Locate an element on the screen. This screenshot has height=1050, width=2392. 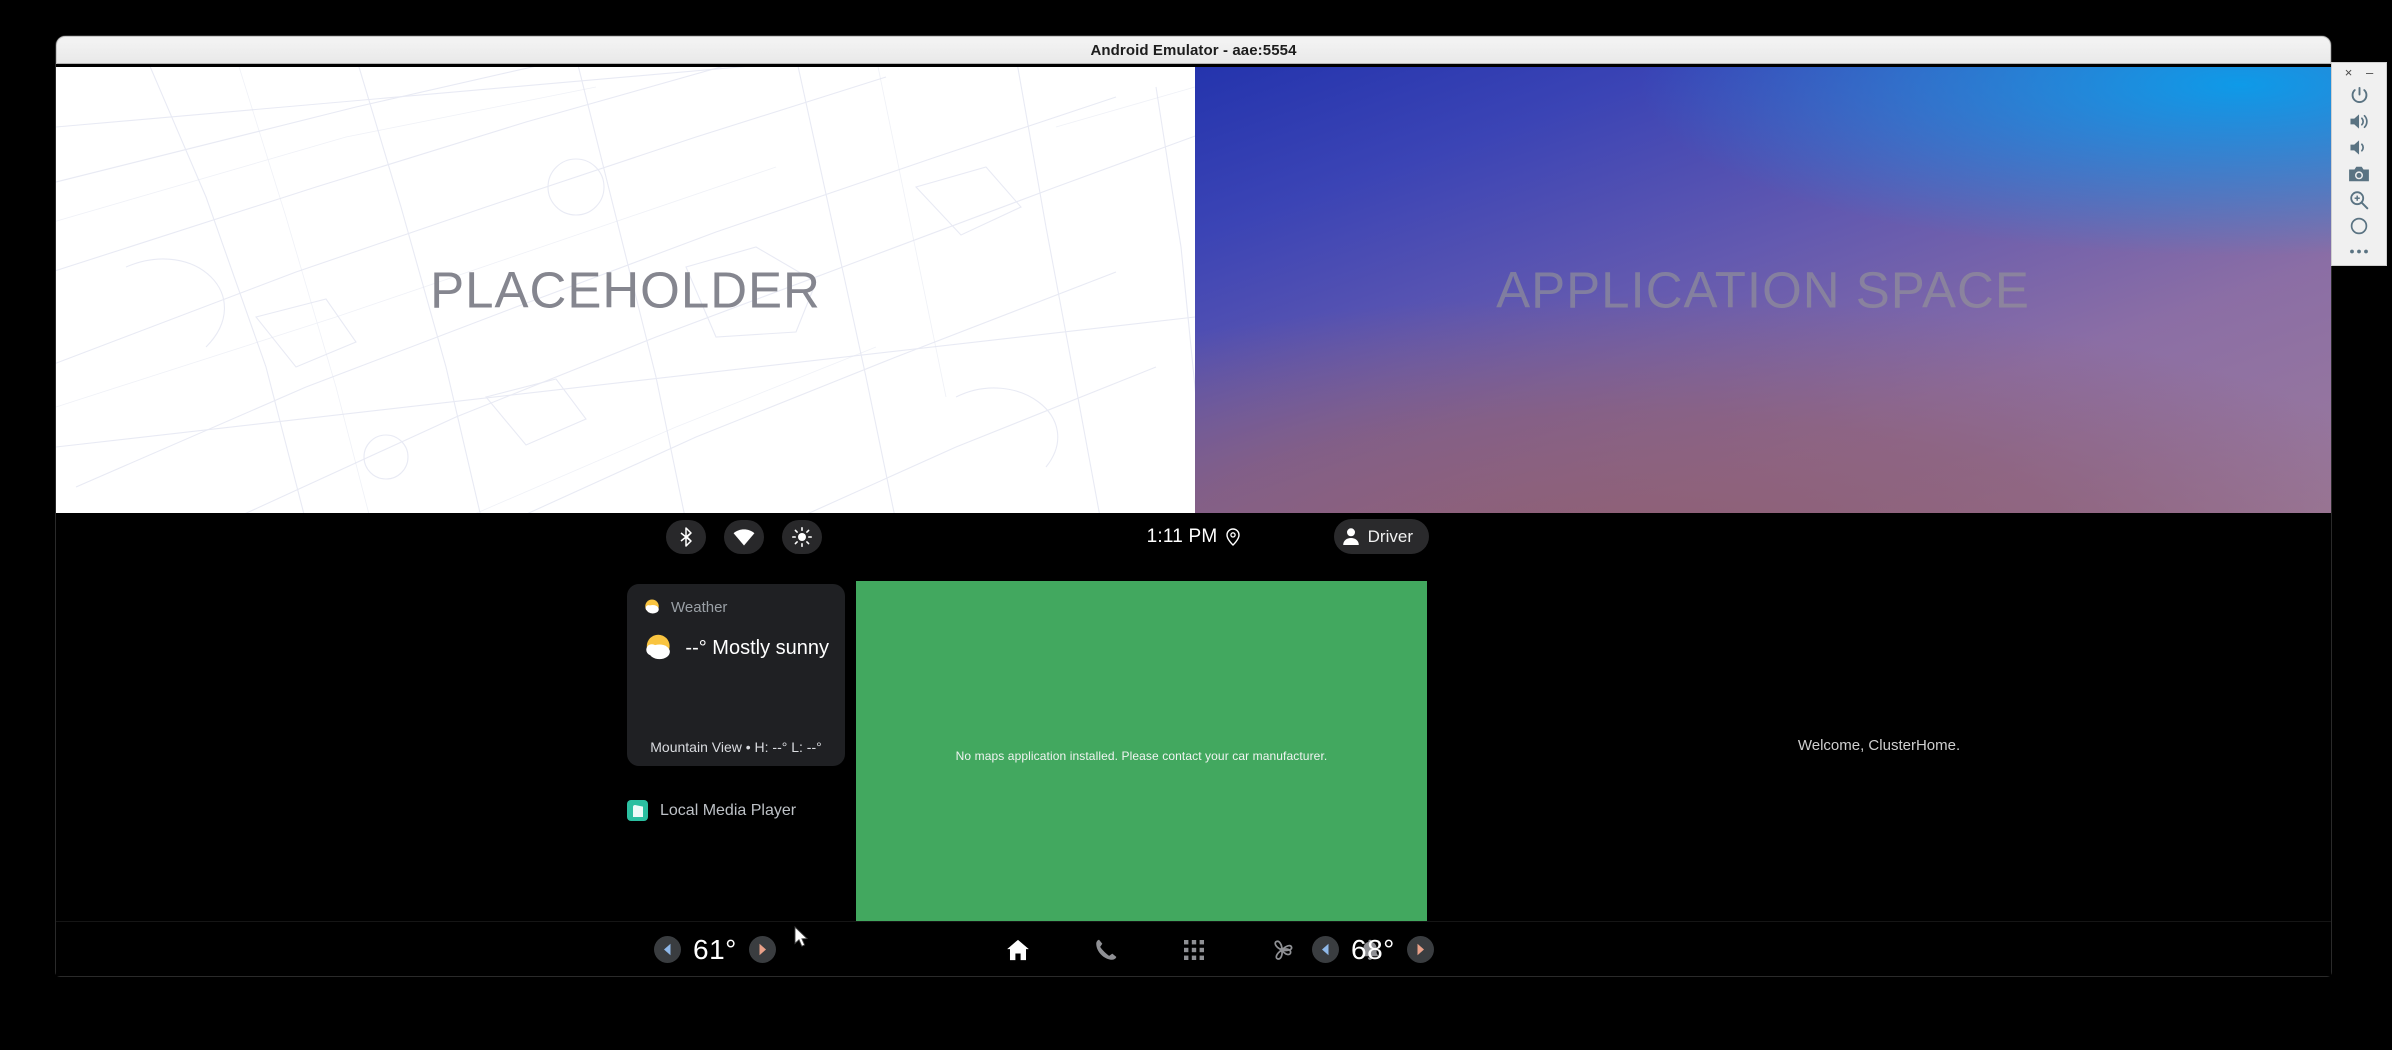
chevron-left-icon is located at coordinates (1325, 949).